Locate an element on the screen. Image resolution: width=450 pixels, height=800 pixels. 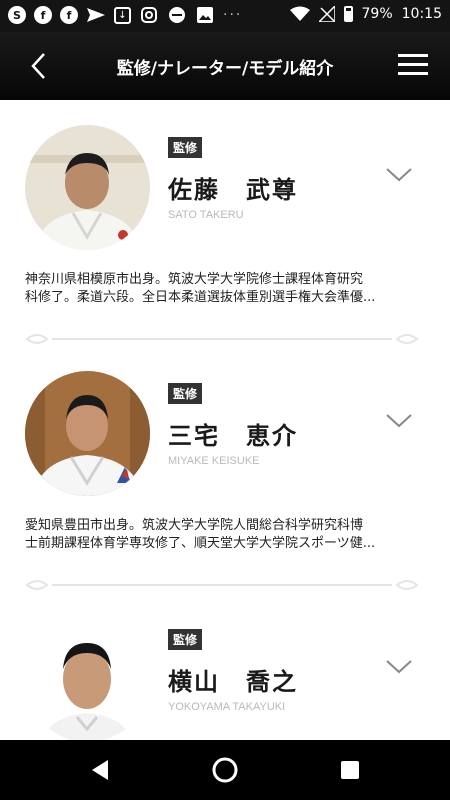
send-icon is located at coordinates (96, 15).